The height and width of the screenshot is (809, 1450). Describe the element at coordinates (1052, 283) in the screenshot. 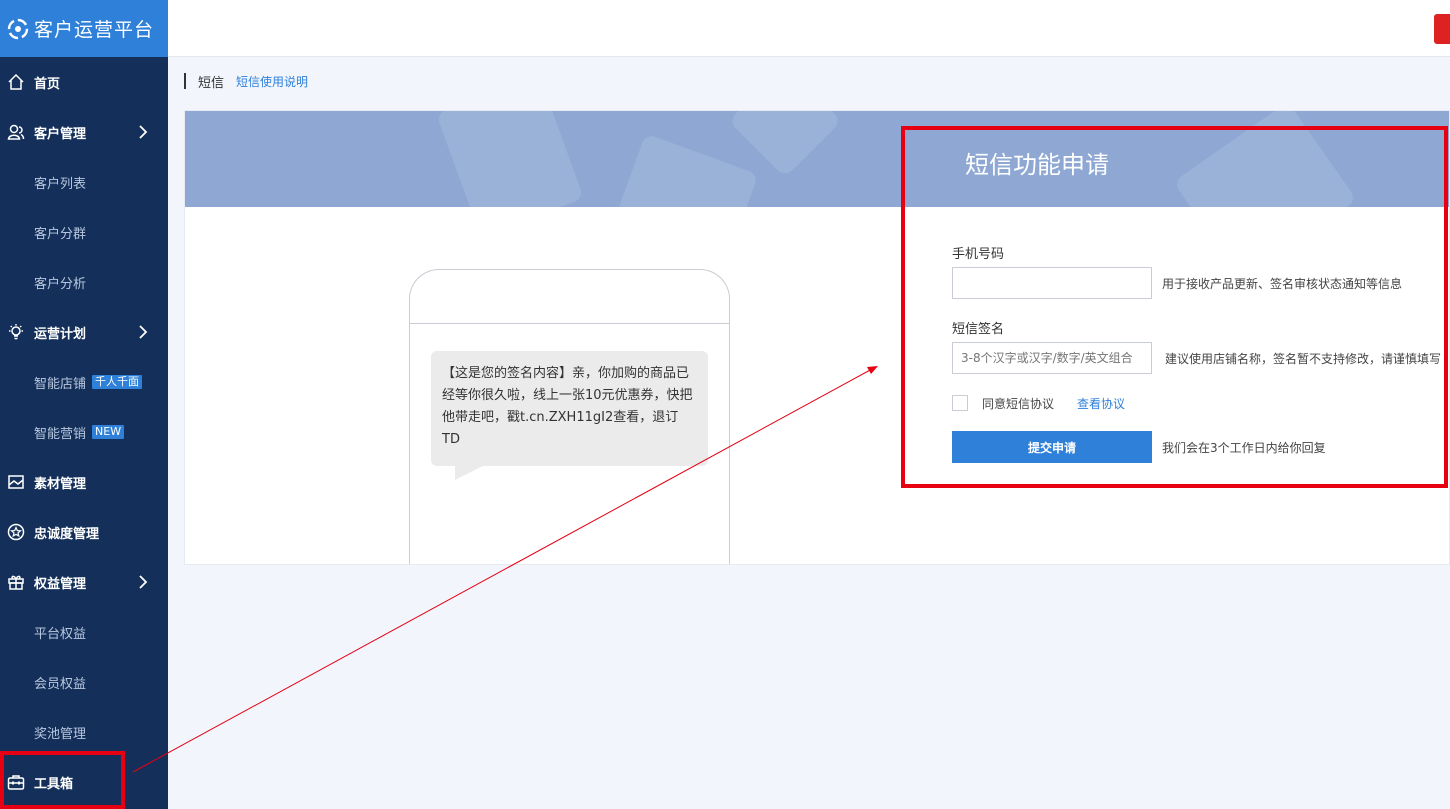

I see `phone-number-input` at that location.